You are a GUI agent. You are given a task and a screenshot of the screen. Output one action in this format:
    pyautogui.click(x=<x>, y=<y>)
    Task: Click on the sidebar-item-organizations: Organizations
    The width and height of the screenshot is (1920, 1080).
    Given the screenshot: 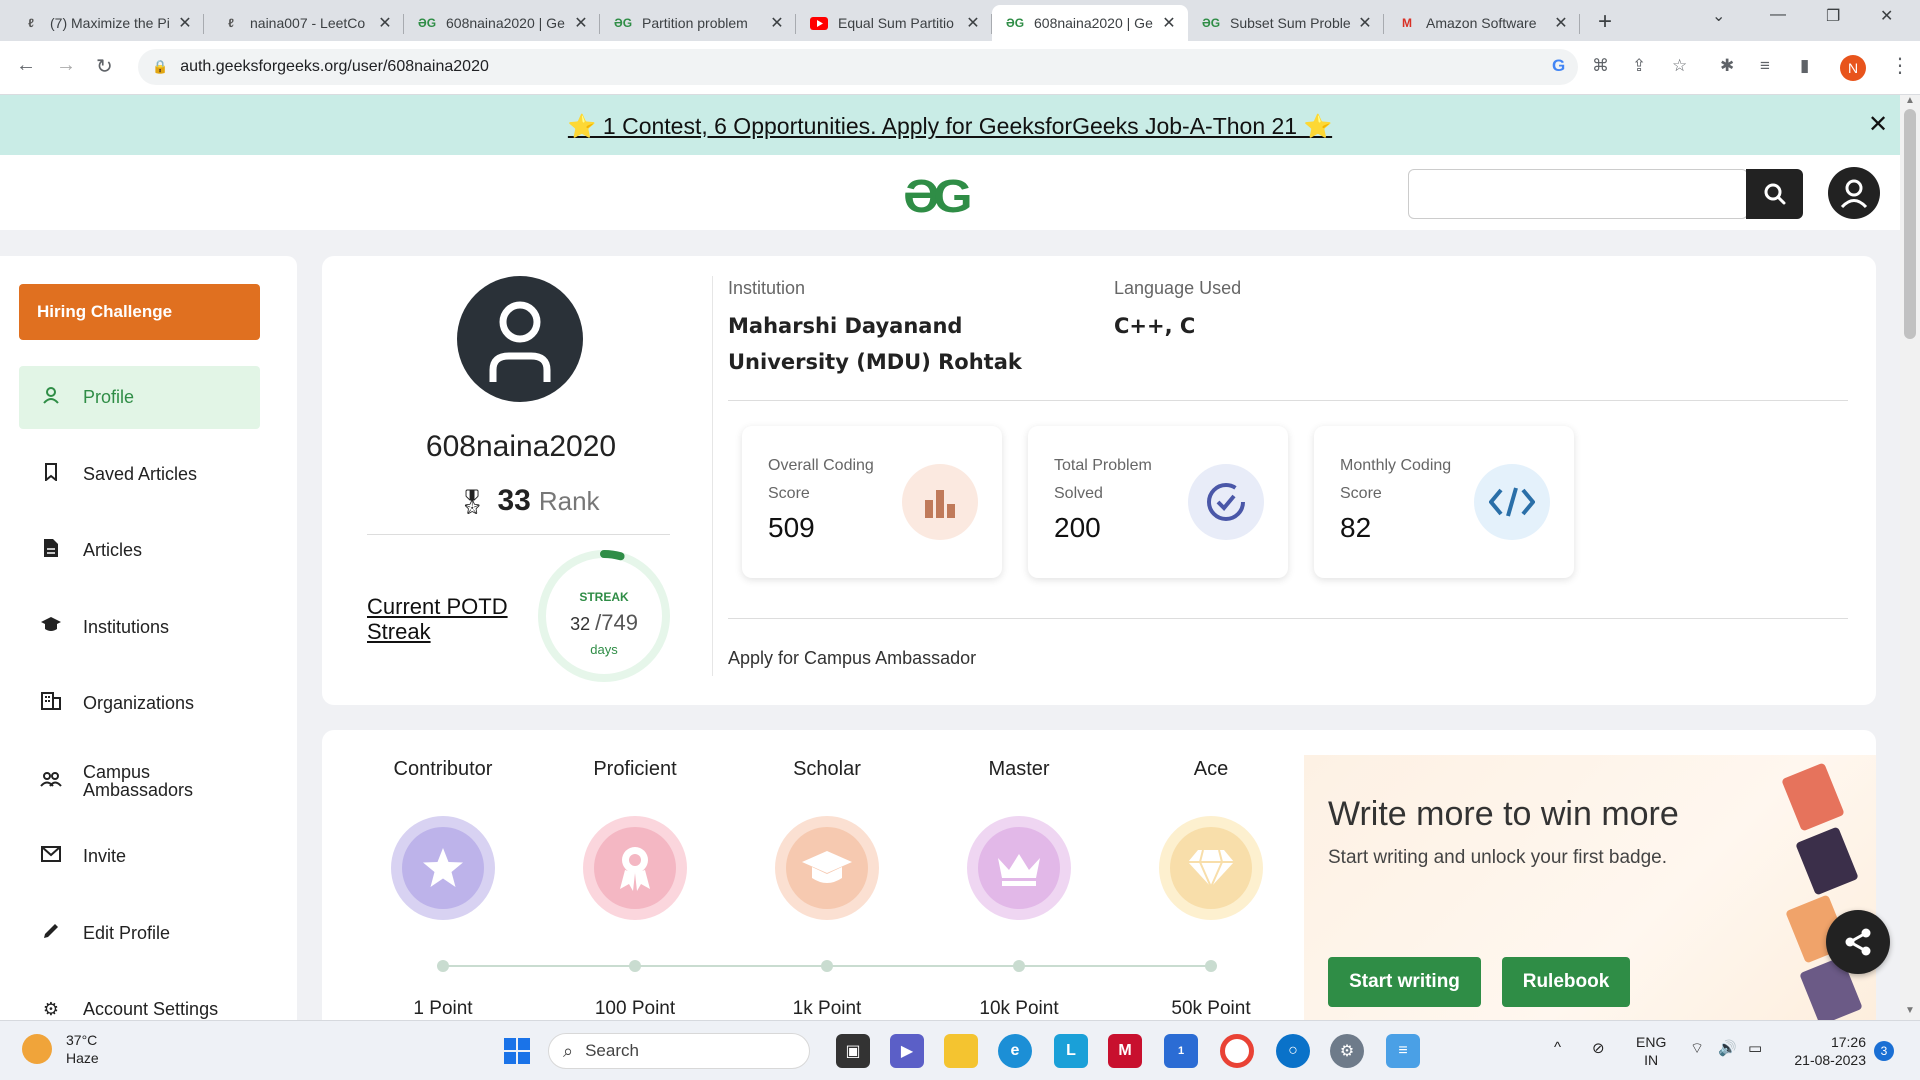 What is the action you would take?
    pyautogui.click(x=139, y=703)
    